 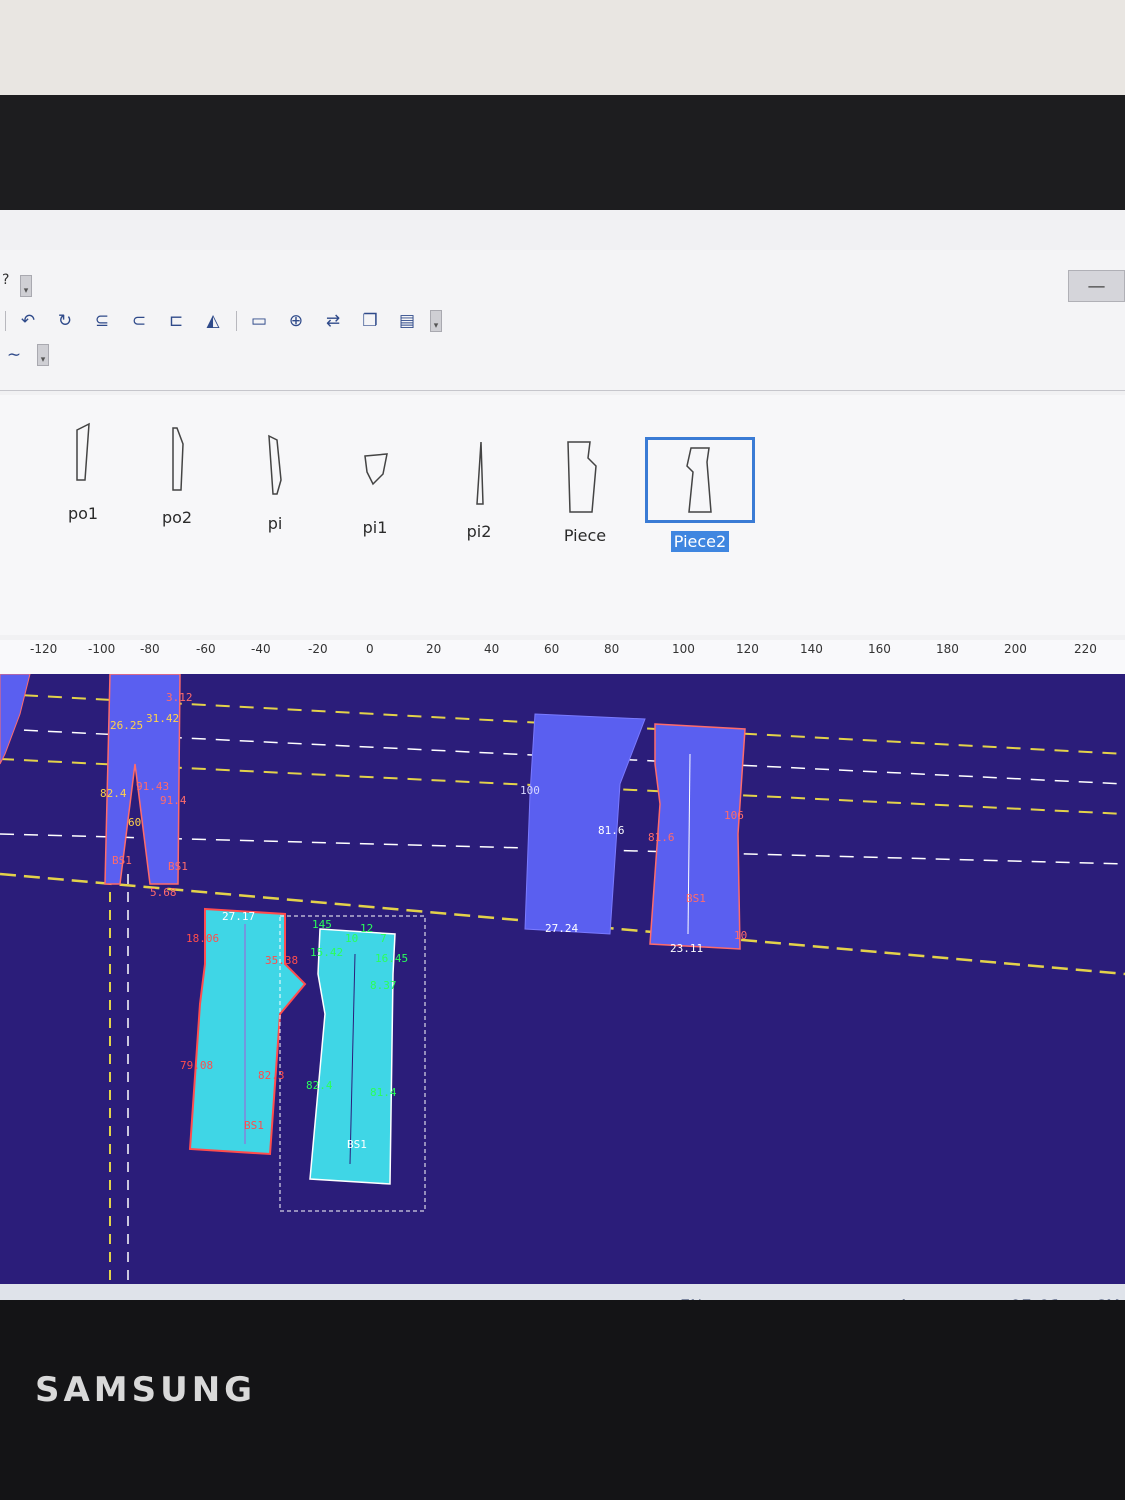 I want to click on ruler-tick: 20, so click(x=434, y=649).